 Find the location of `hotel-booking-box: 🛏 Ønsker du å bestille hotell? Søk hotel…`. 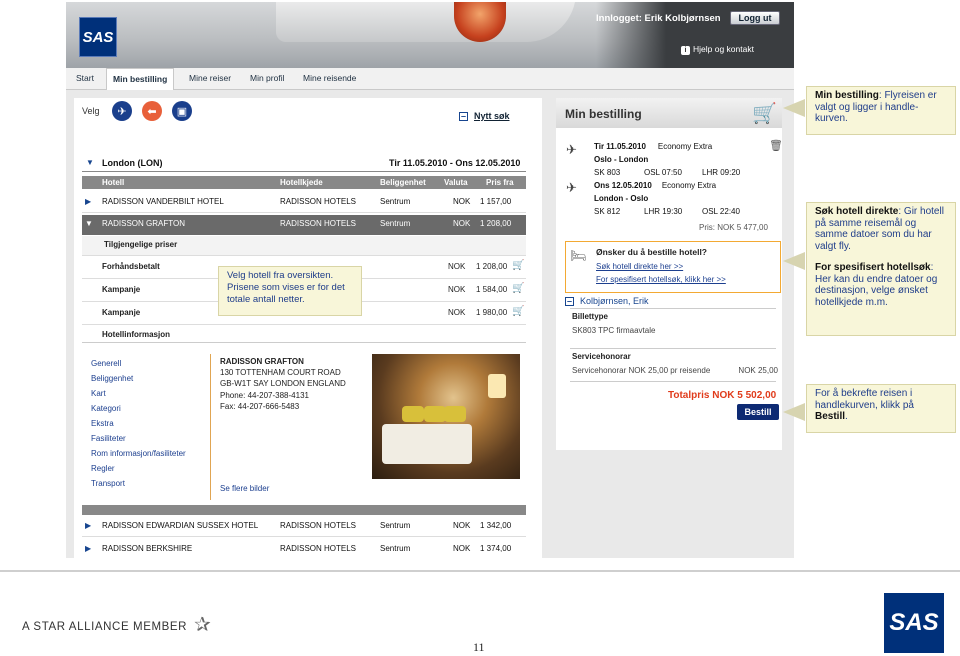

hotel-booking-box: 🛏 Ønsker du å bestille hotell? Søk hotel… is located at coordinates (673, 267).